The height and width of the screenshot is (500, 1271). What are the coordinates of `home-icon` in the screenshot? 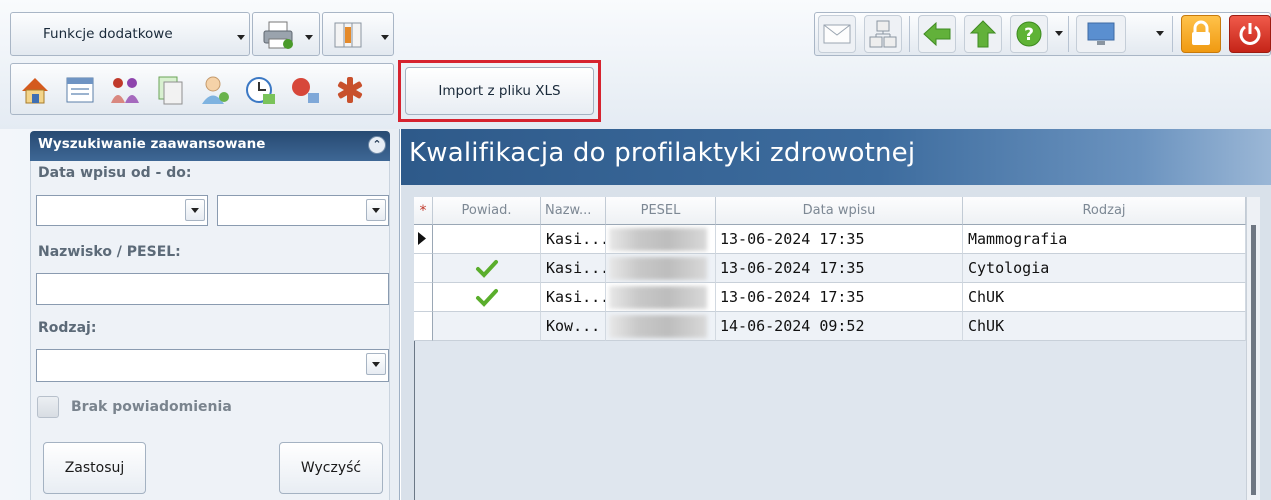 It's located at (35, 90).